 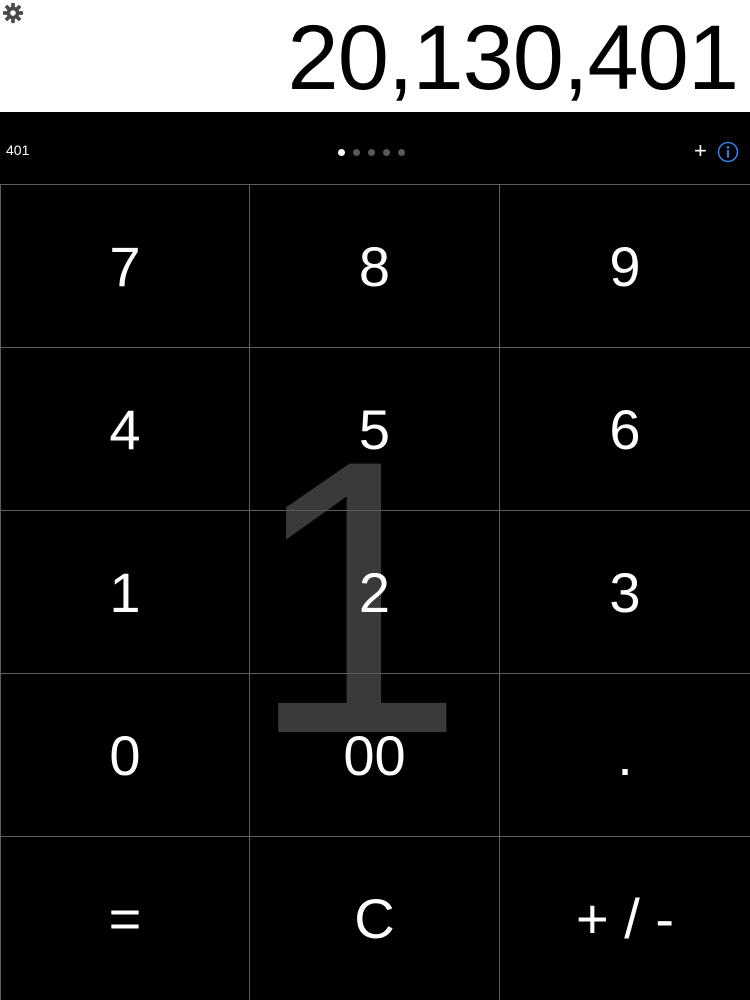 I want to click on key-equals: =, so click(x=125, y=918).